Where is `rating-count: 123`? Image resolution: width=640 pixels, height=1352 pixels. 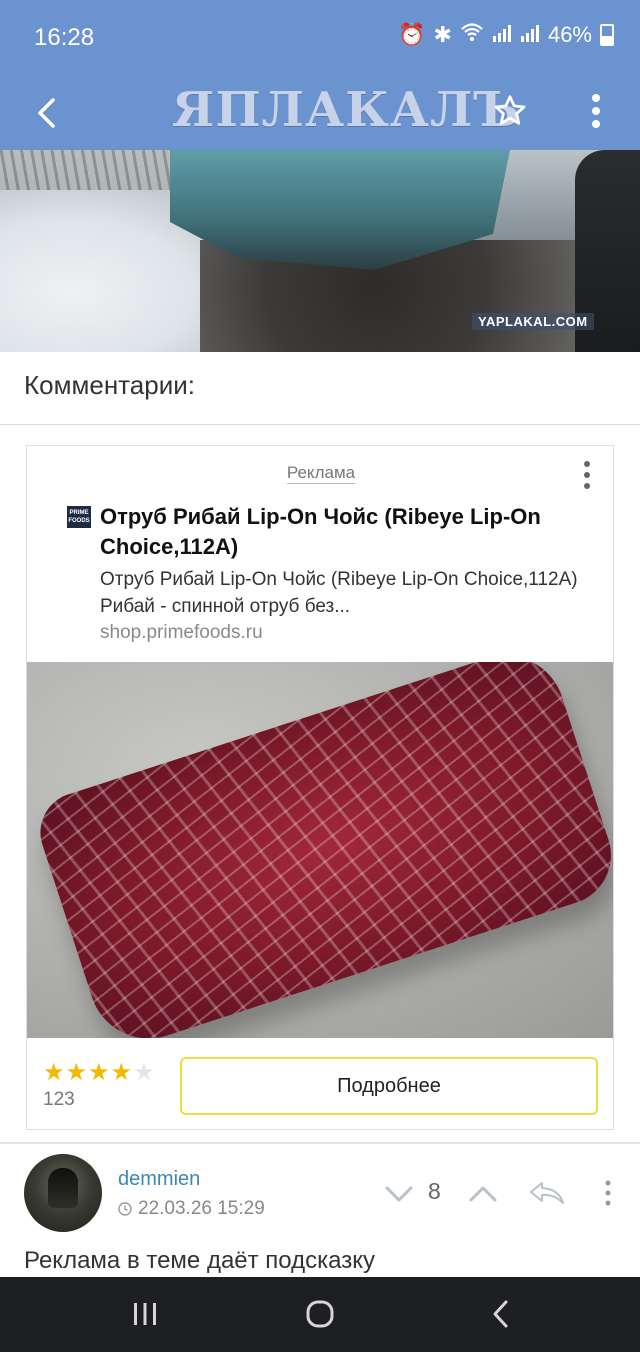 rating-count: 123 is located at coordinates (59, 1099).